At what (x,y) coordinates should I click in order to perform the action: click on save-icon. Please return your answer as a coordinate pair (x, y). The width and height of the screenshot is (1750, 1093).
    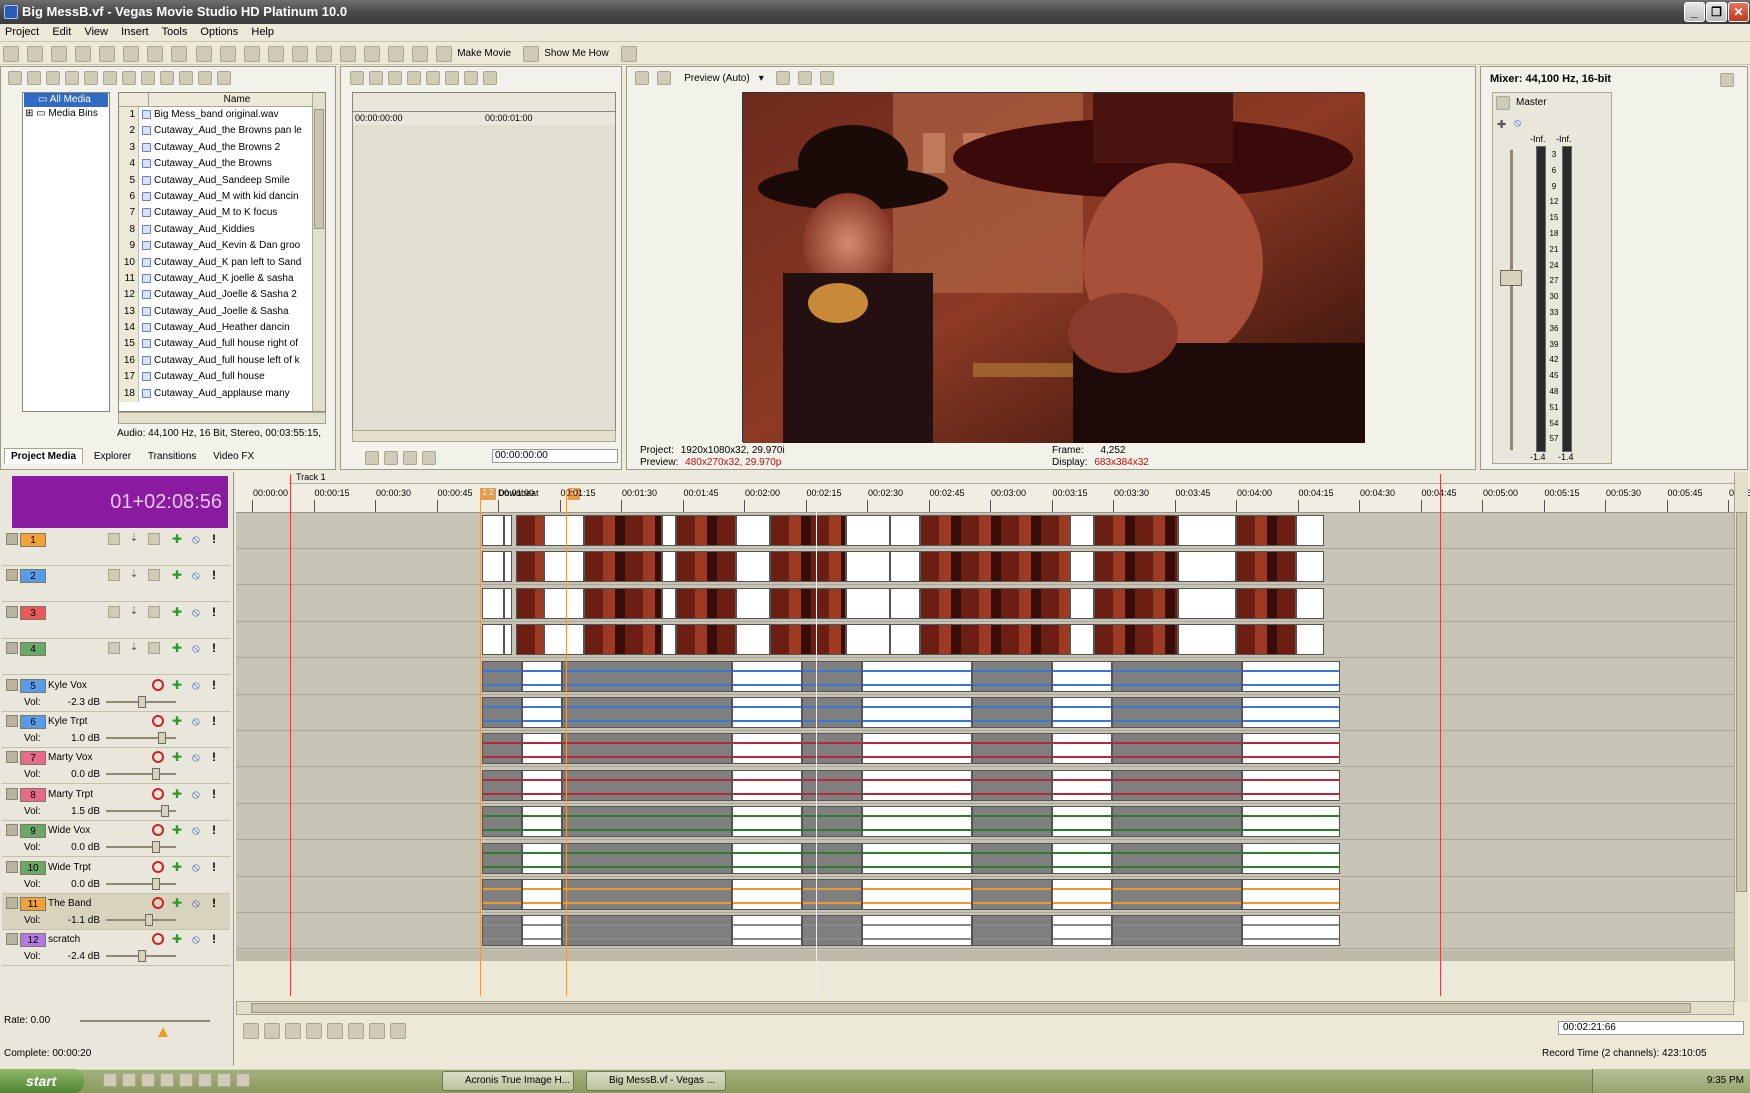
    Looking at the image, I should click on (59, 54).